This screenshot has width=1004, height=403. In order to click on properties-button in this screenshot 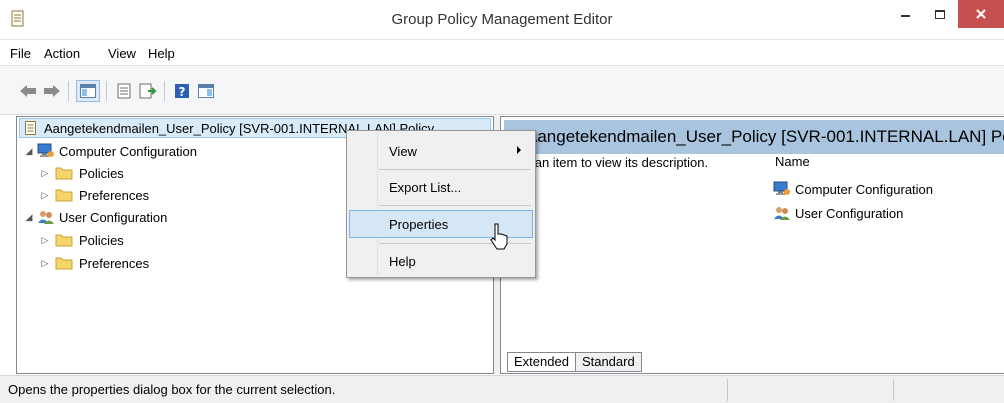, I will do `click(124, 91)`.